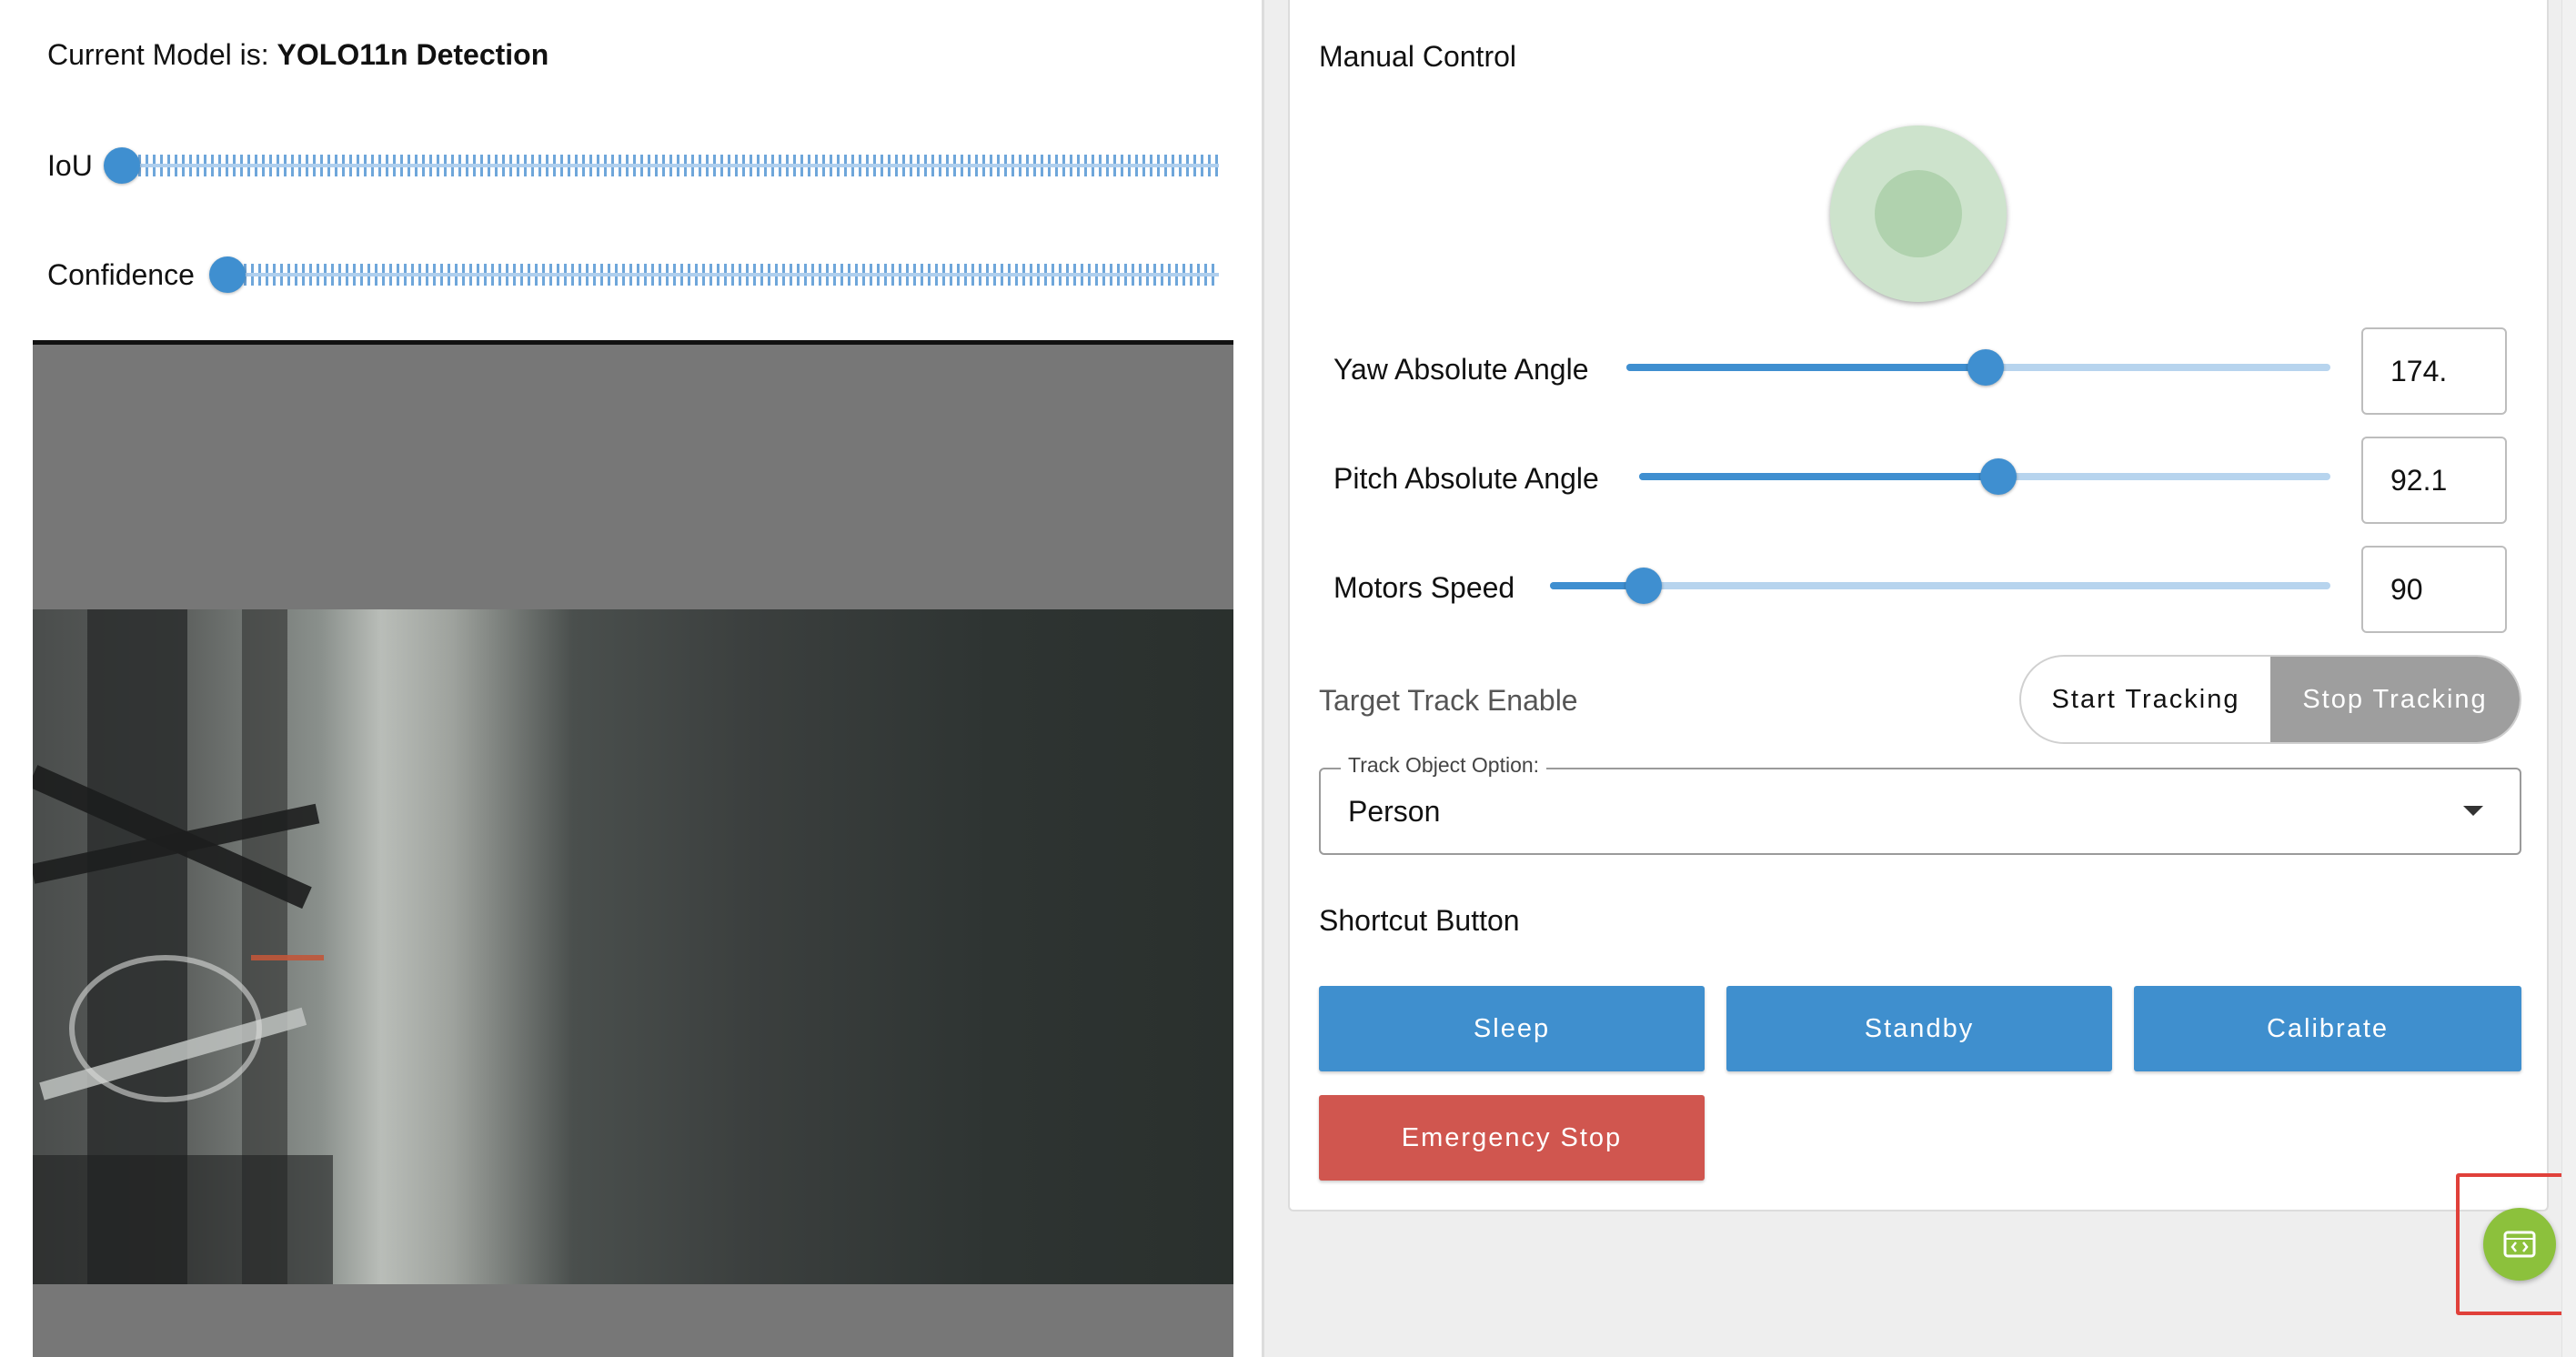  I want to click on yaw-slider, so click(1978, 367).